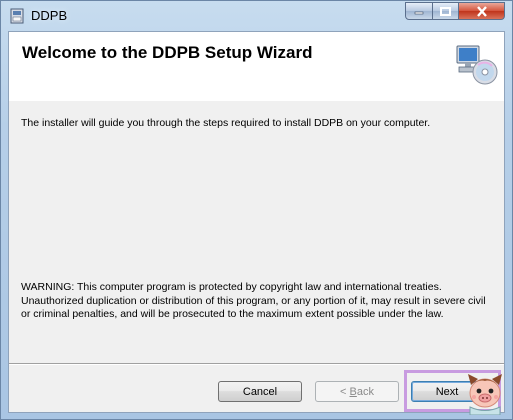 The image size is (513, 420). I want to click on close-icon, so click(481, 11).